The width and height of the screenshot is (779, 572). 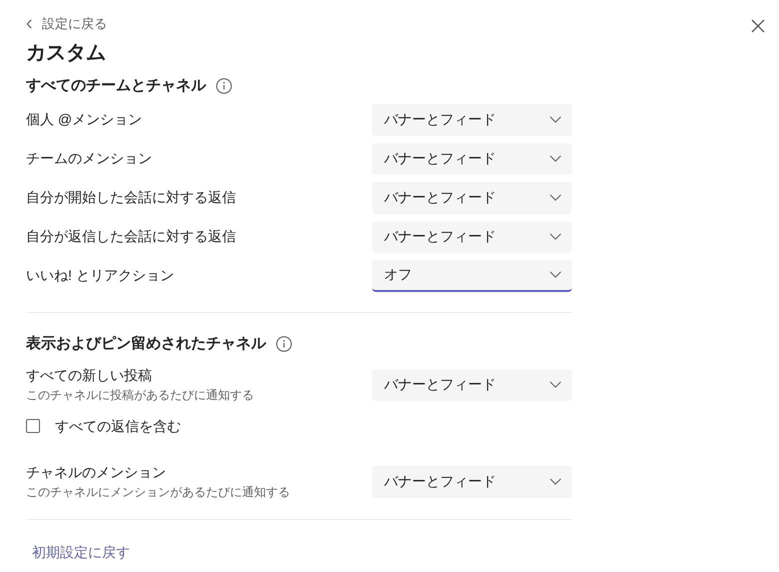 I want to click on chevron-left-icon, so click(x=29, y=24).